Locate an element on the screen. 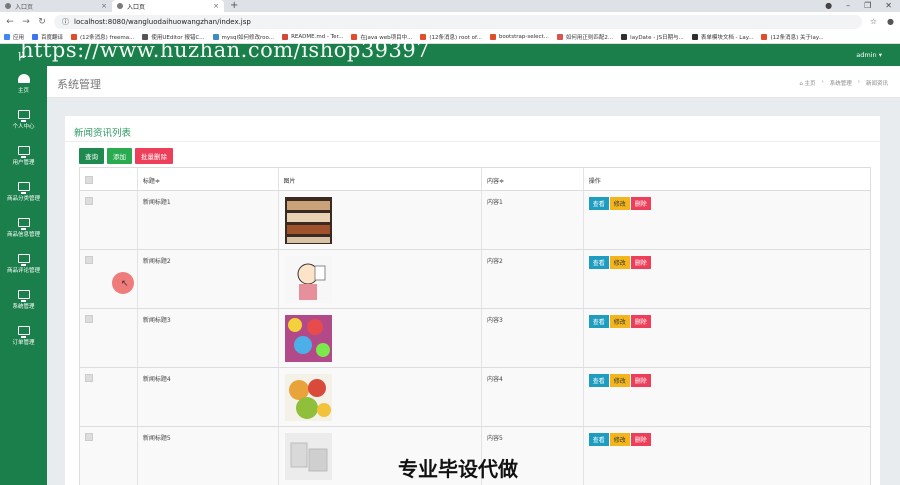  search-button: 查询 is located at coordinates (91, 156).